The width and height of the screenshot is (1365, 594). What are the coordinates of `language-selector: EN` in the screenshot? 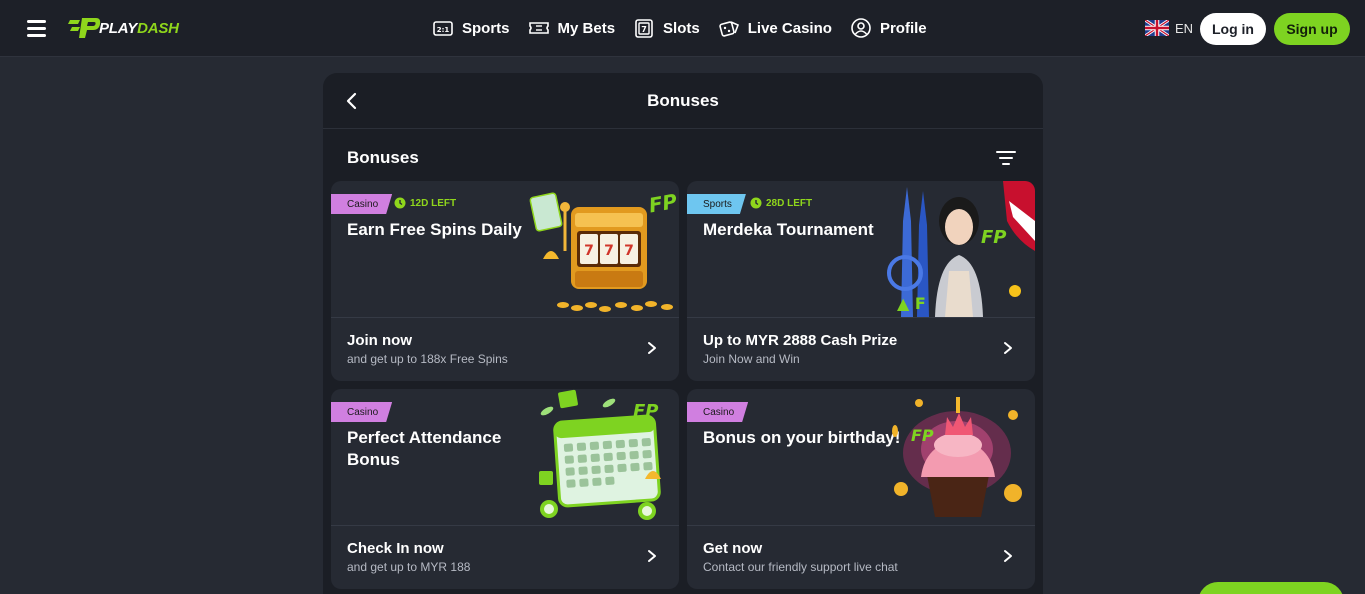 It's located at (1169, 28).